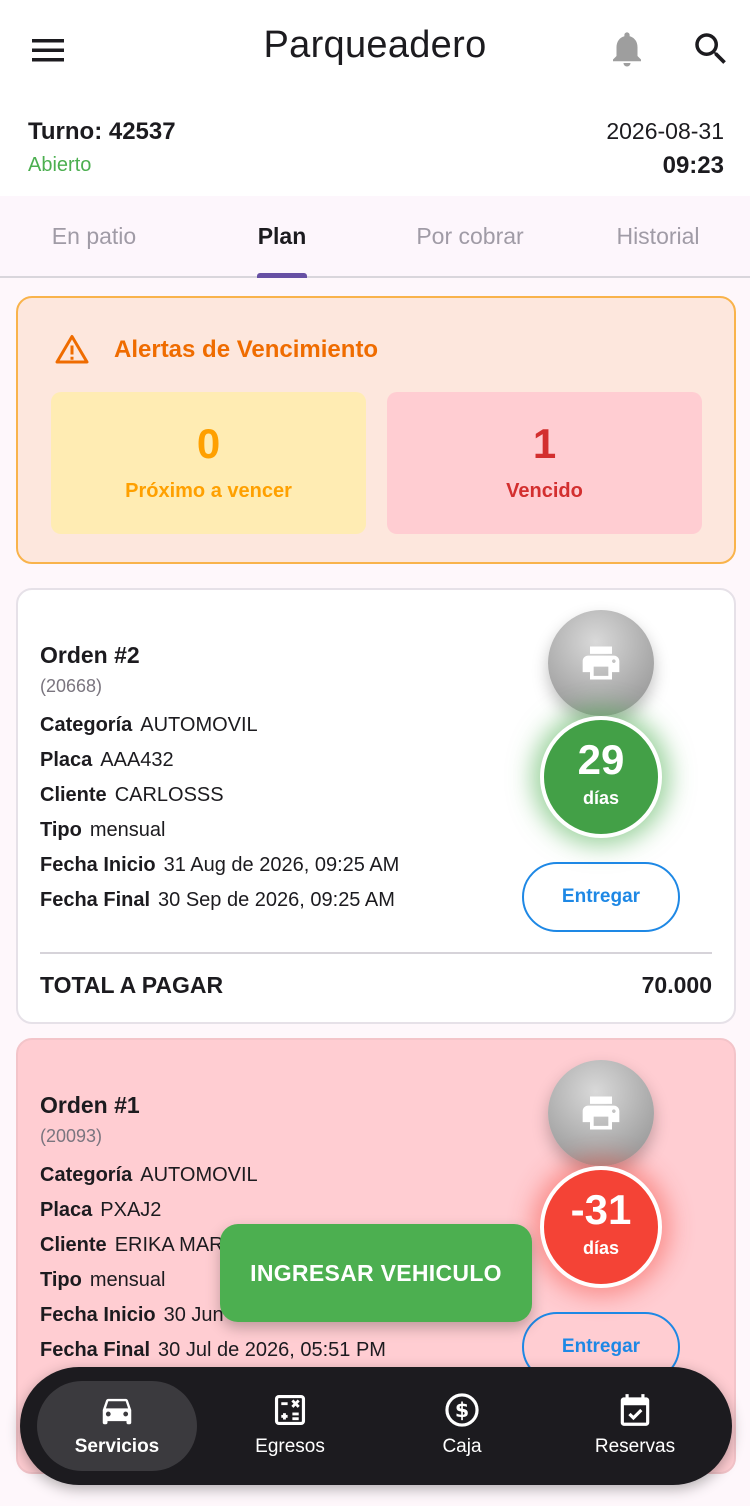 This screenshot has height=1506, width=750. What do you see at coordinates (131, 1210) in the screenshot?
I see `field-value: PXAJ2` at bounding box center [131, 1210].